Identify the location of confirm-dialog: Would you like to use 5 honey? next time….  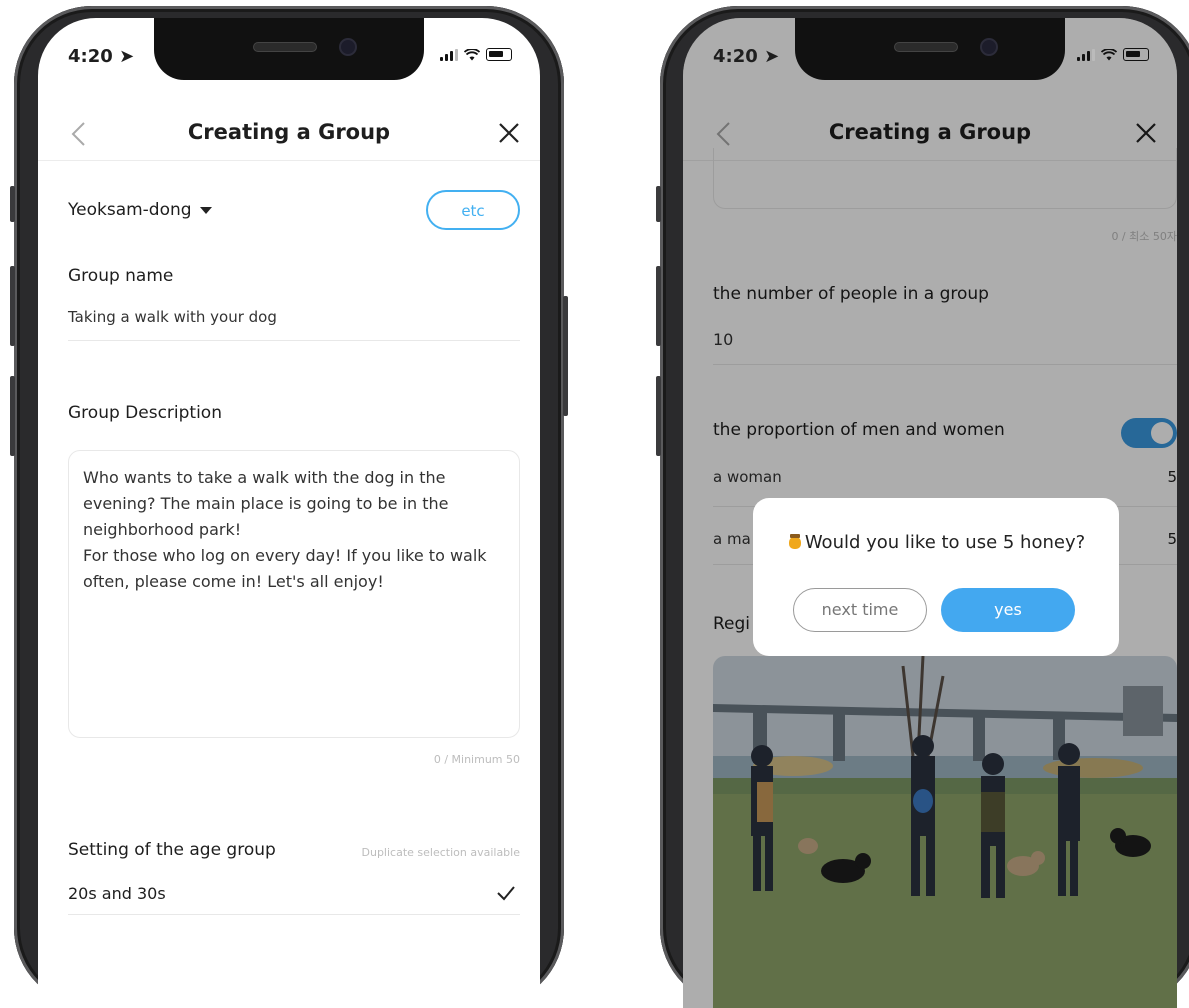
(936, 577).